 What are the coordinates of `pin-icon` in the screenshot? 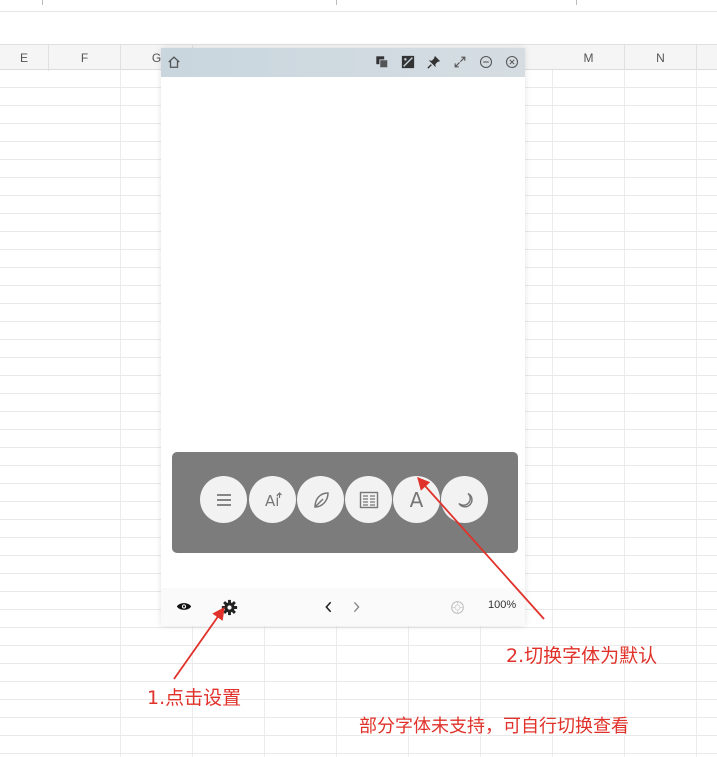 It's located at (434, 62).